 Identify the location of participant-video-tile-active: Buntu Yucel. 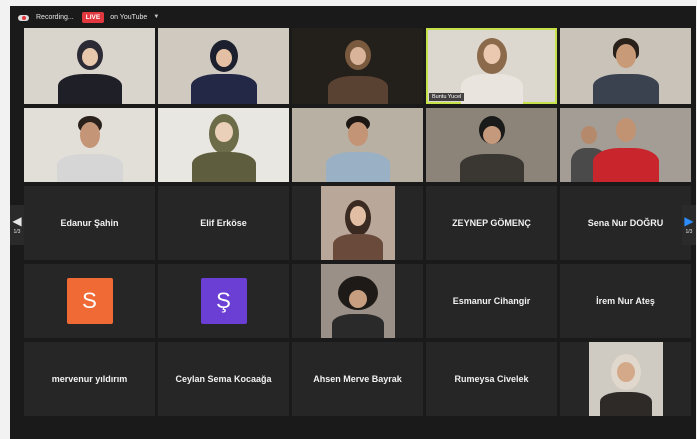
(491, 66).